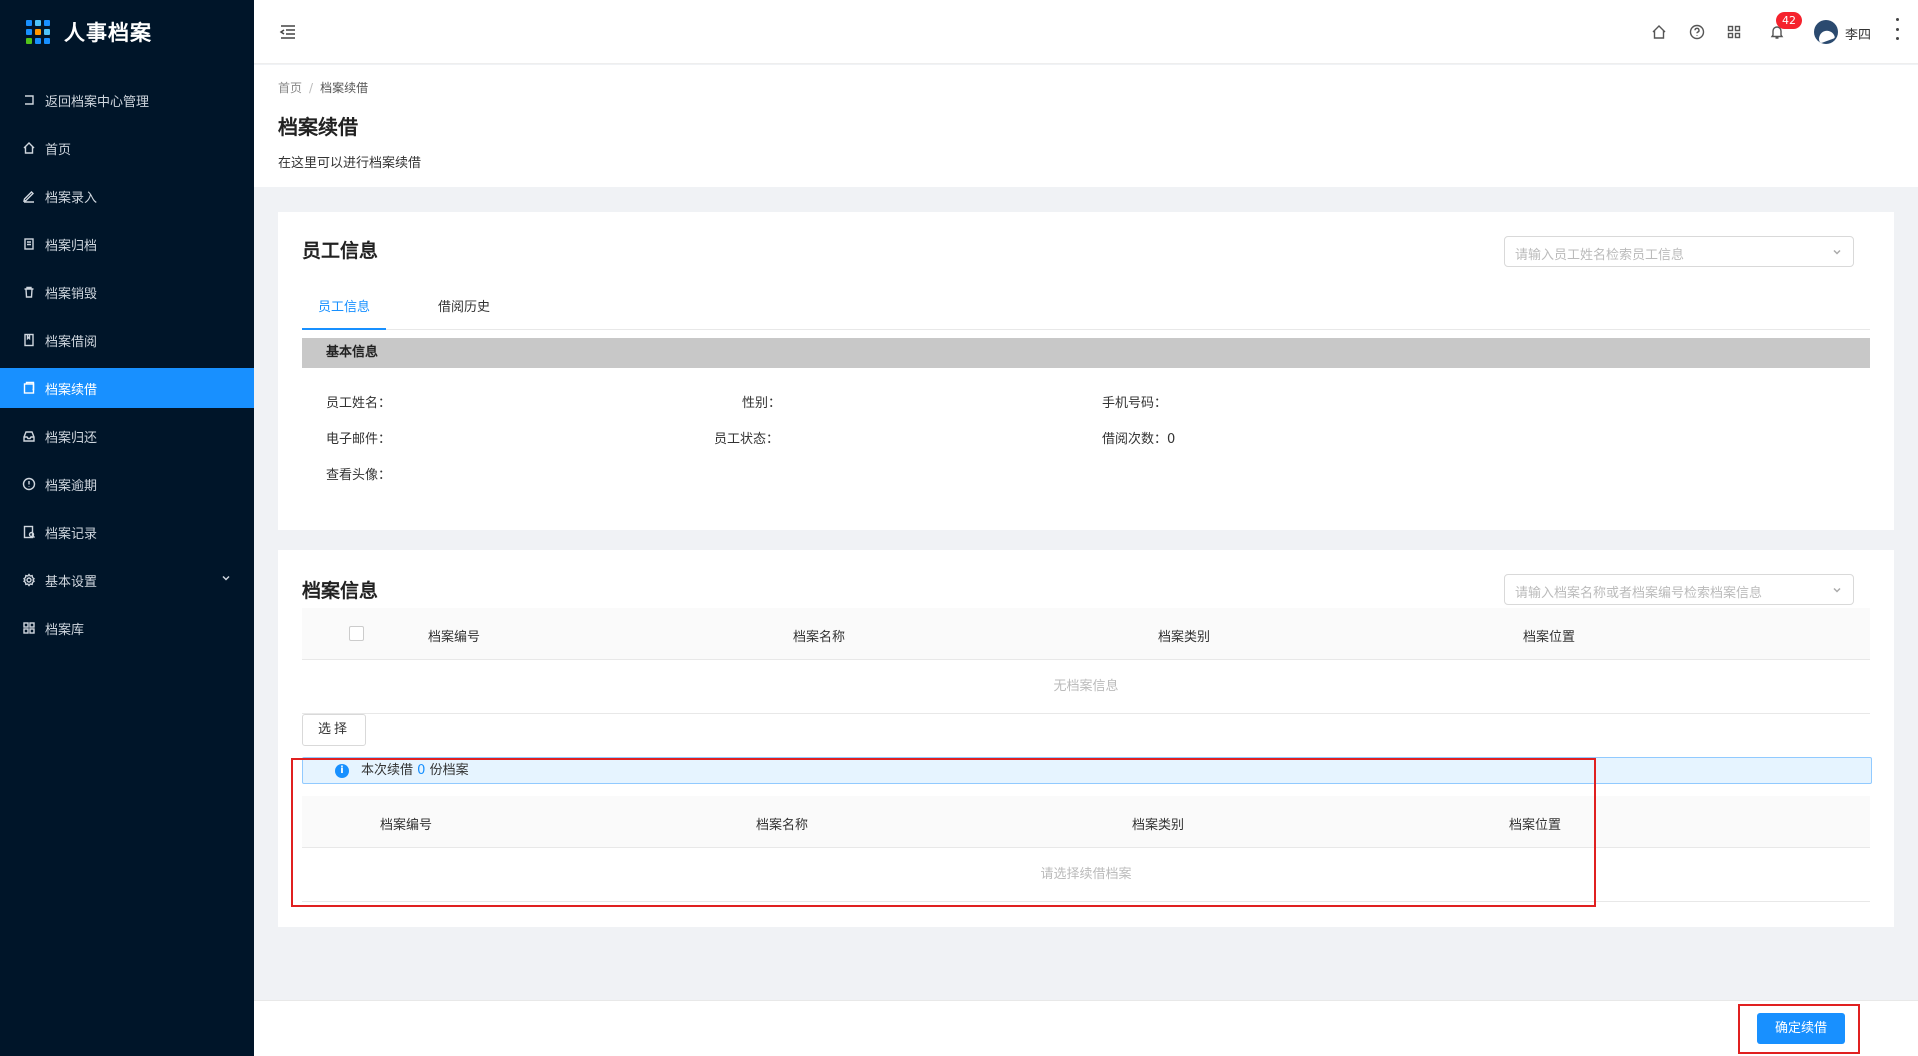 The image size is (1918, 1056). What do you see at coordinates (1639, 593) in the screenshot?
I see `archive-search-placeholder: 请输入档案名称或者档案编号检索档案信息` at bounding box center [1639, 593].